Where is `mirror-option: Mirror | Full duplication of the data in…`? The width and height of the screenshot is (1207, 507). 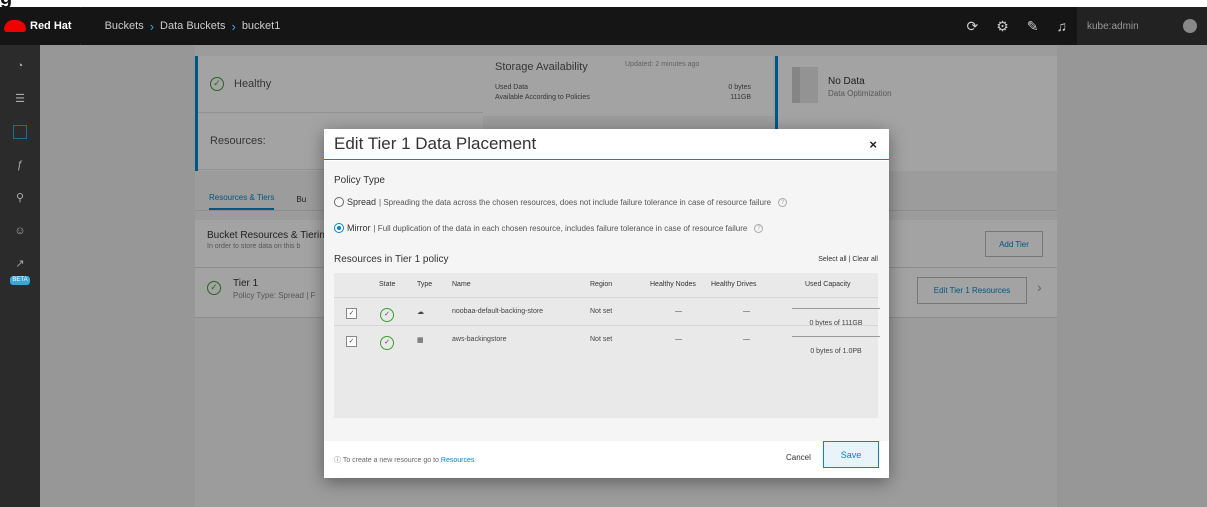
mirror-option: Mirror | Full duplication of the data in… is located at coordinates (549, 228).